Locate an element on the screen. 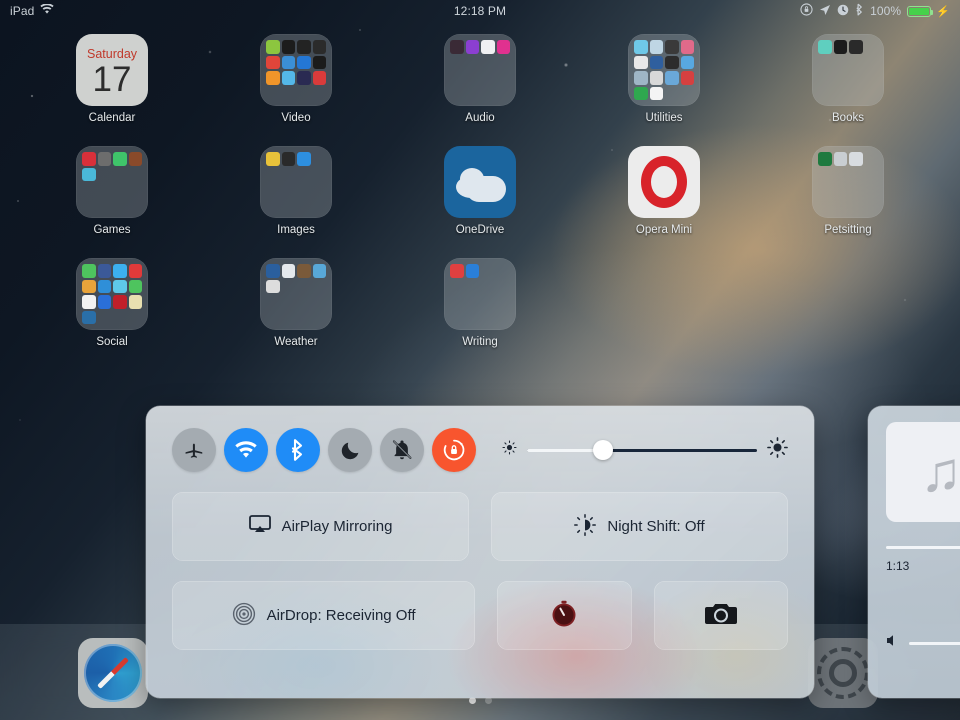  airdrop-label: AirDrop: Receiving Off is located at coordinates (341, 615).